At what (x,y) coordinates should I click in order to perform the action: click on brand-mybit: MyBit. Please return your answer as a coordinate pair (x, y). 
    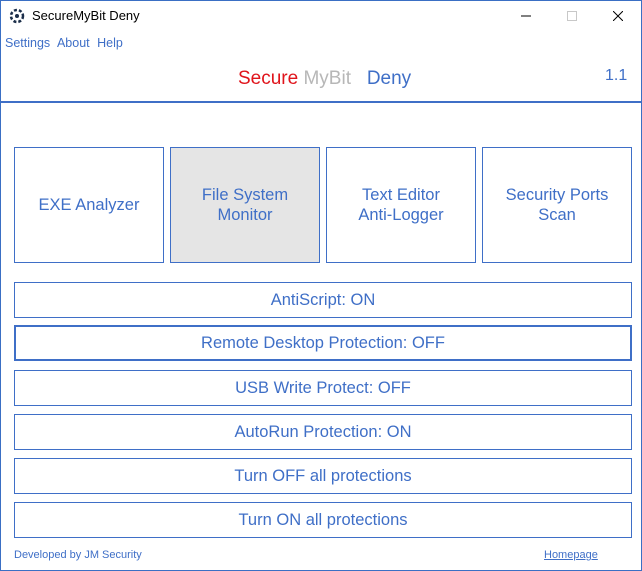
    Looking at the image, I should click on (327, 78).